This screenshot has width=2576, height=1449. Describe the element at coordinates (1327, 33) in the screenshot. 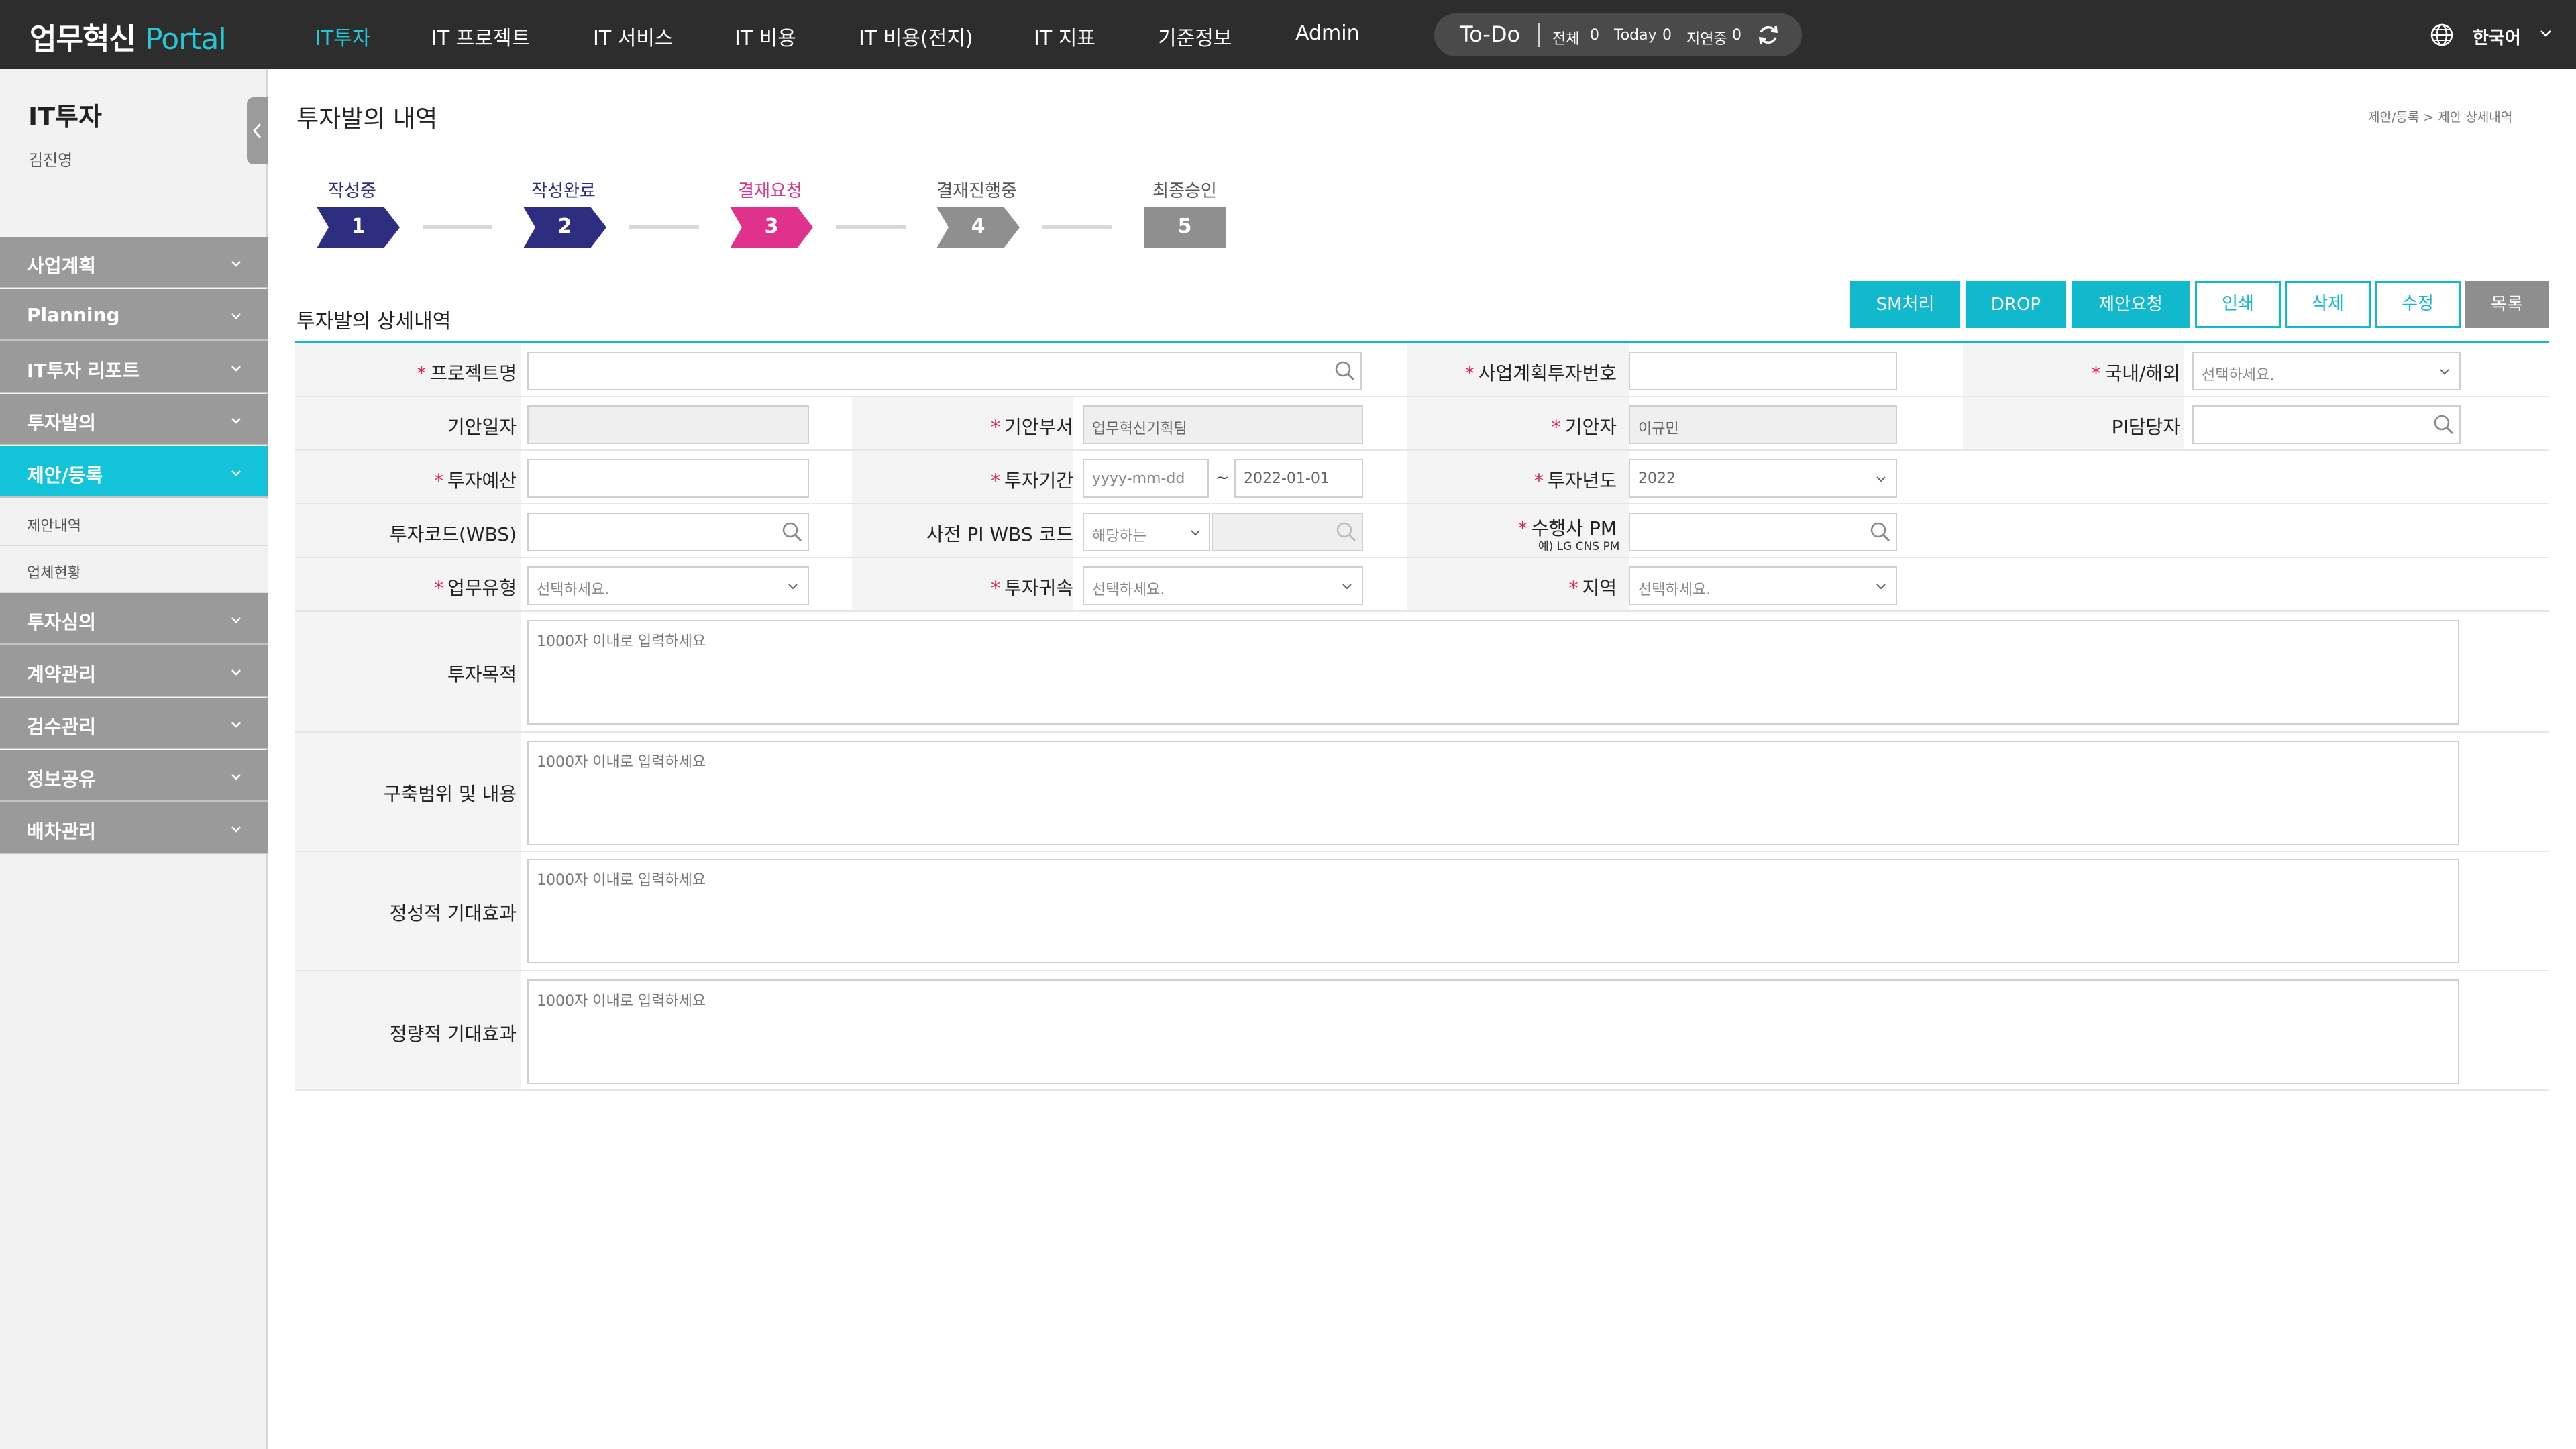

I see `nav-admin: Admin` at that location.